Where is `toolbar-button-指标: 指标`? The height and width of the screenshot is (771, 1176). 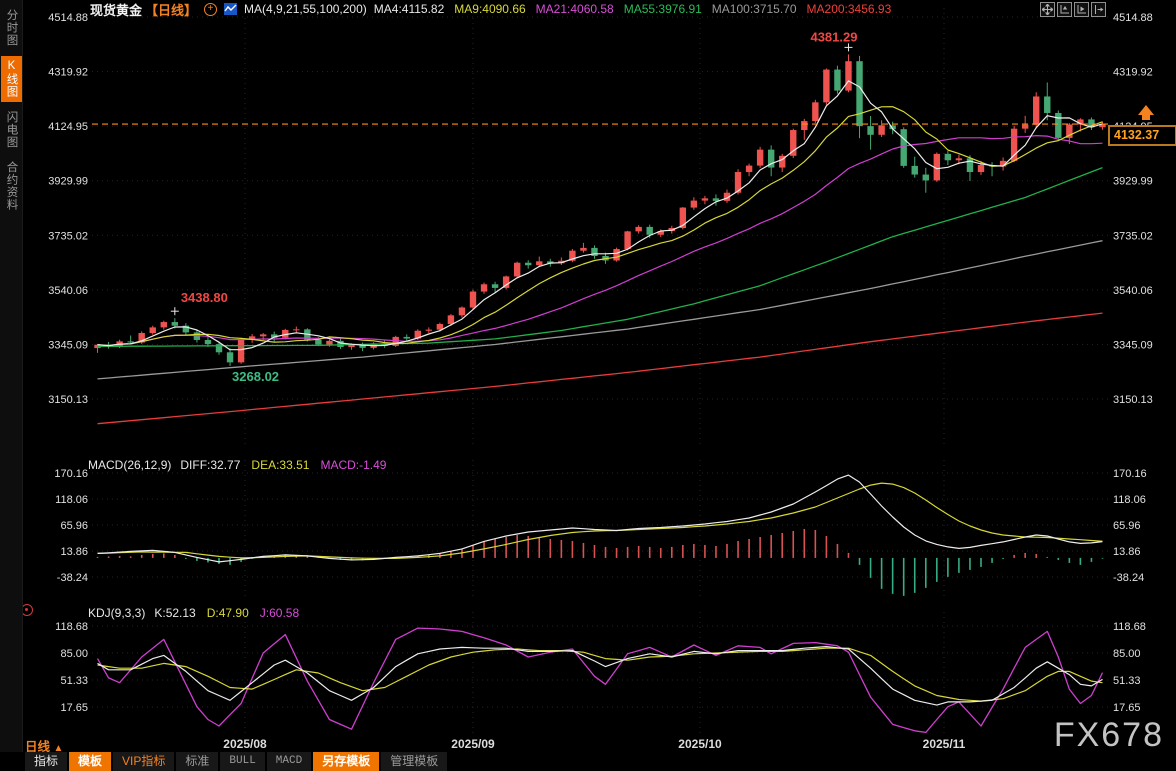 toolbar-button-指标: 指标 is located at coordinates (46, 761).